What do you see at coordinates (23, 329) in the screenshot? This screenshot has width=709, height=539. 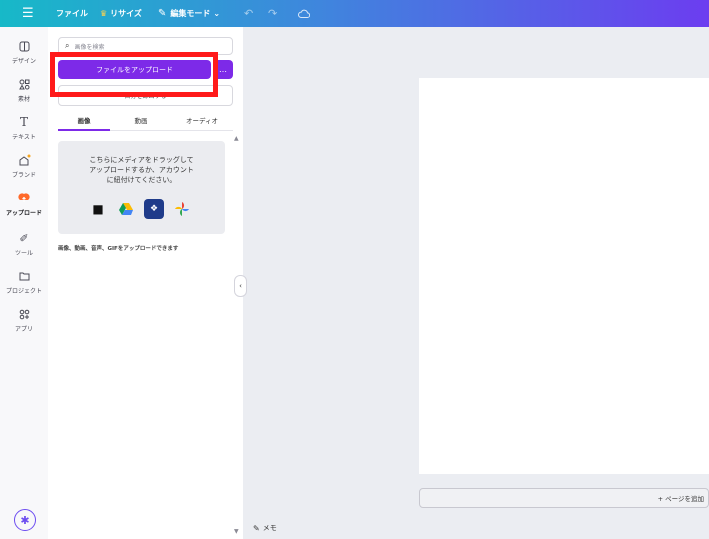 I see `sidebar-item-label: アプリ` at bounding box center [23, 329].